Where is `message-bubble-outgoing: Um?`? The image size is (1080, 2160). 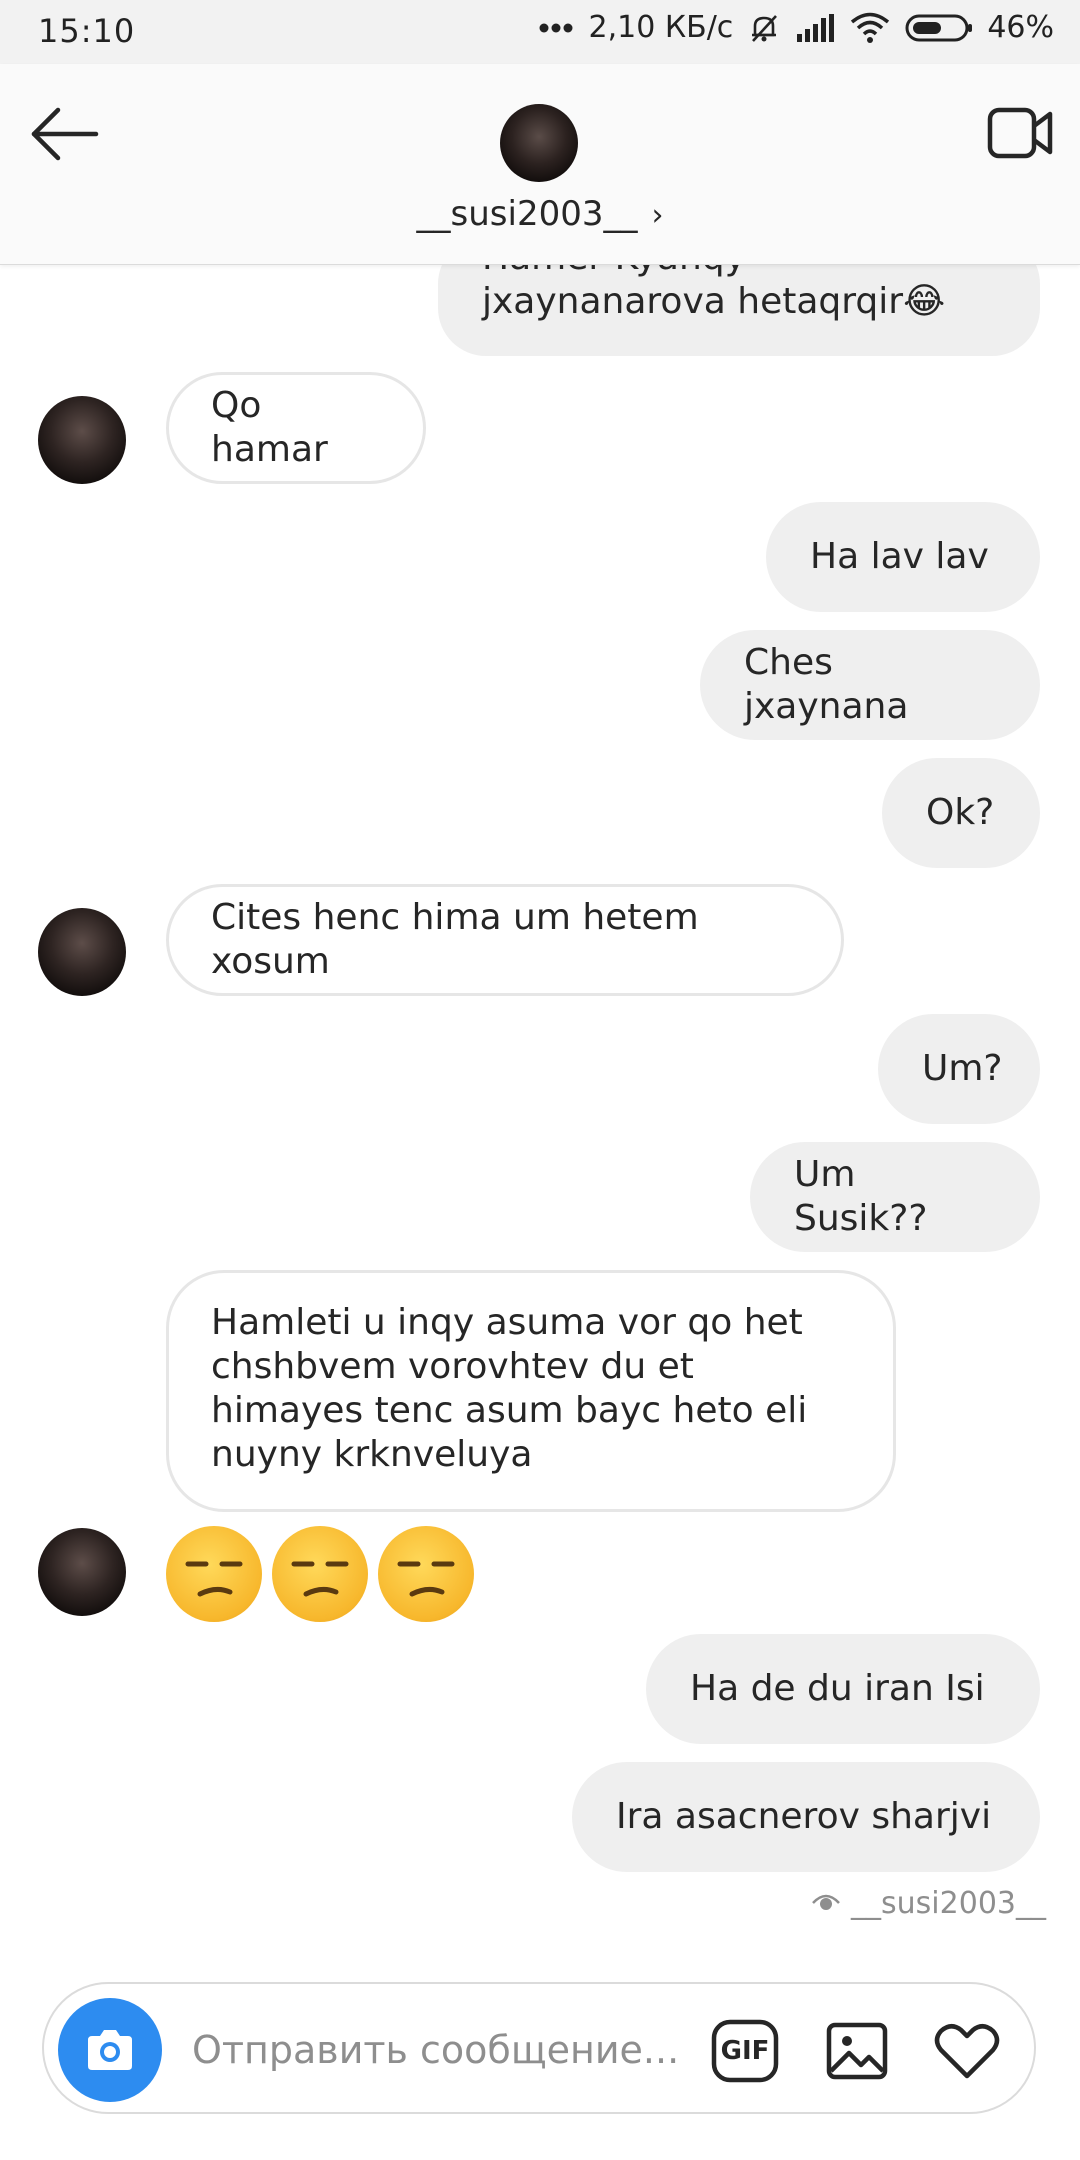
message-bubble-outgoing: Um? is located at coordinates (959, 1069).